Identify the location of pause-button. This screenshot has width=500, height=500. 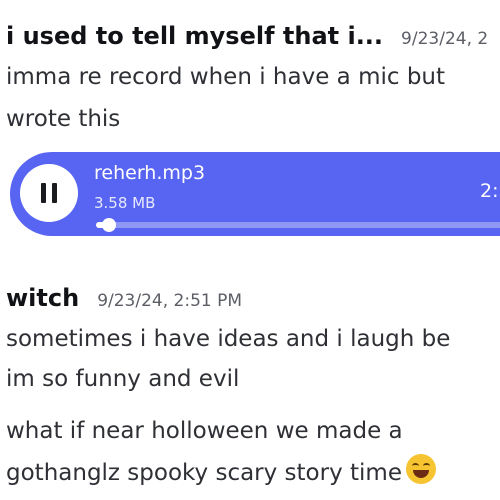
(49, 193).